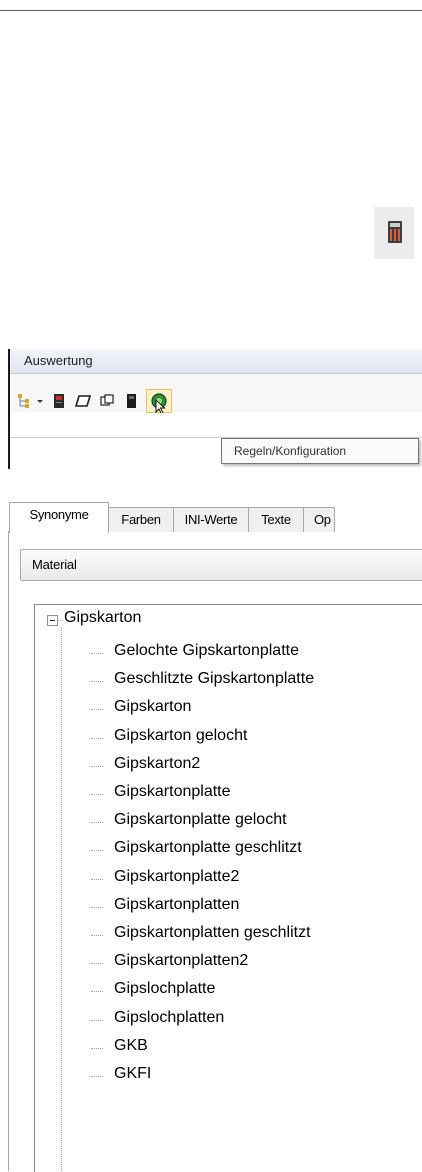  Describe the element at coordinates (58, 360) in the screenshot. I see `panel-title: Auswertung` at that location.